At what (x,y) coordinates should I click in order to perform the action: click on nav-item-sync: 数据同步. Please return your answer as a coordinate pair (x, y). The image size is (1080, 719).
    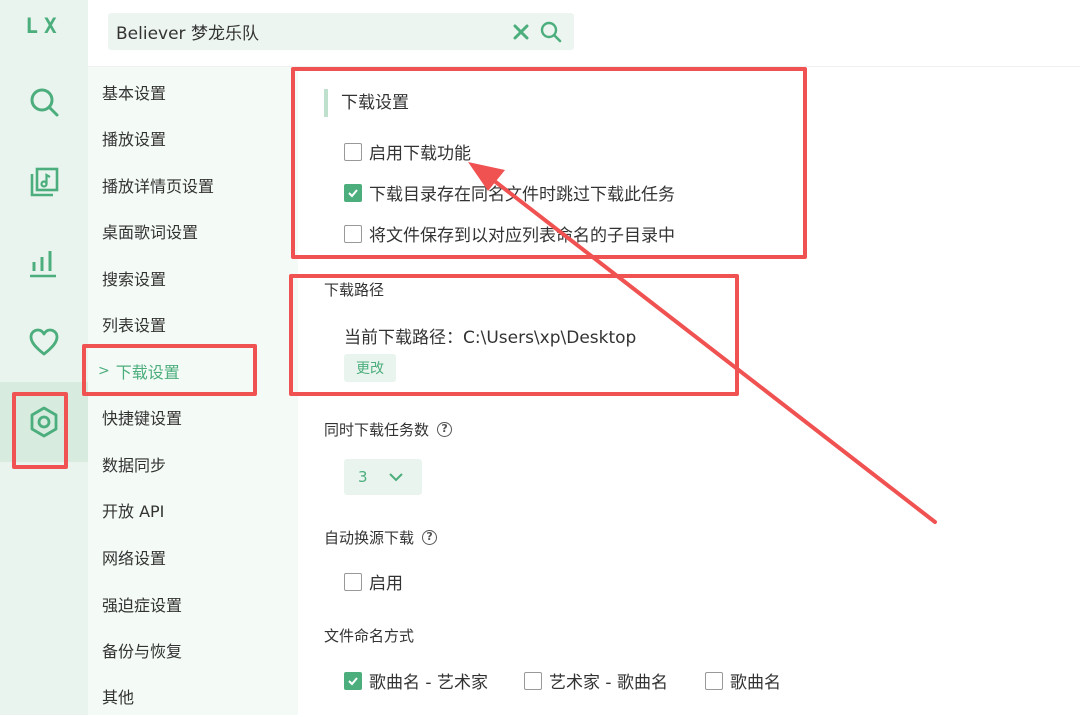
    Looking at the image, I should click on (193, 464).